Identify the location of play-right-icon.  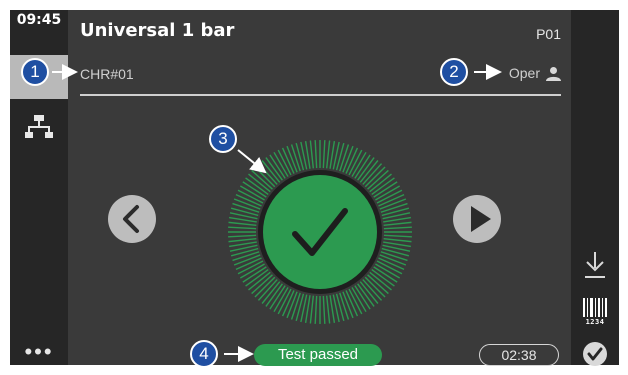
(481, 219).